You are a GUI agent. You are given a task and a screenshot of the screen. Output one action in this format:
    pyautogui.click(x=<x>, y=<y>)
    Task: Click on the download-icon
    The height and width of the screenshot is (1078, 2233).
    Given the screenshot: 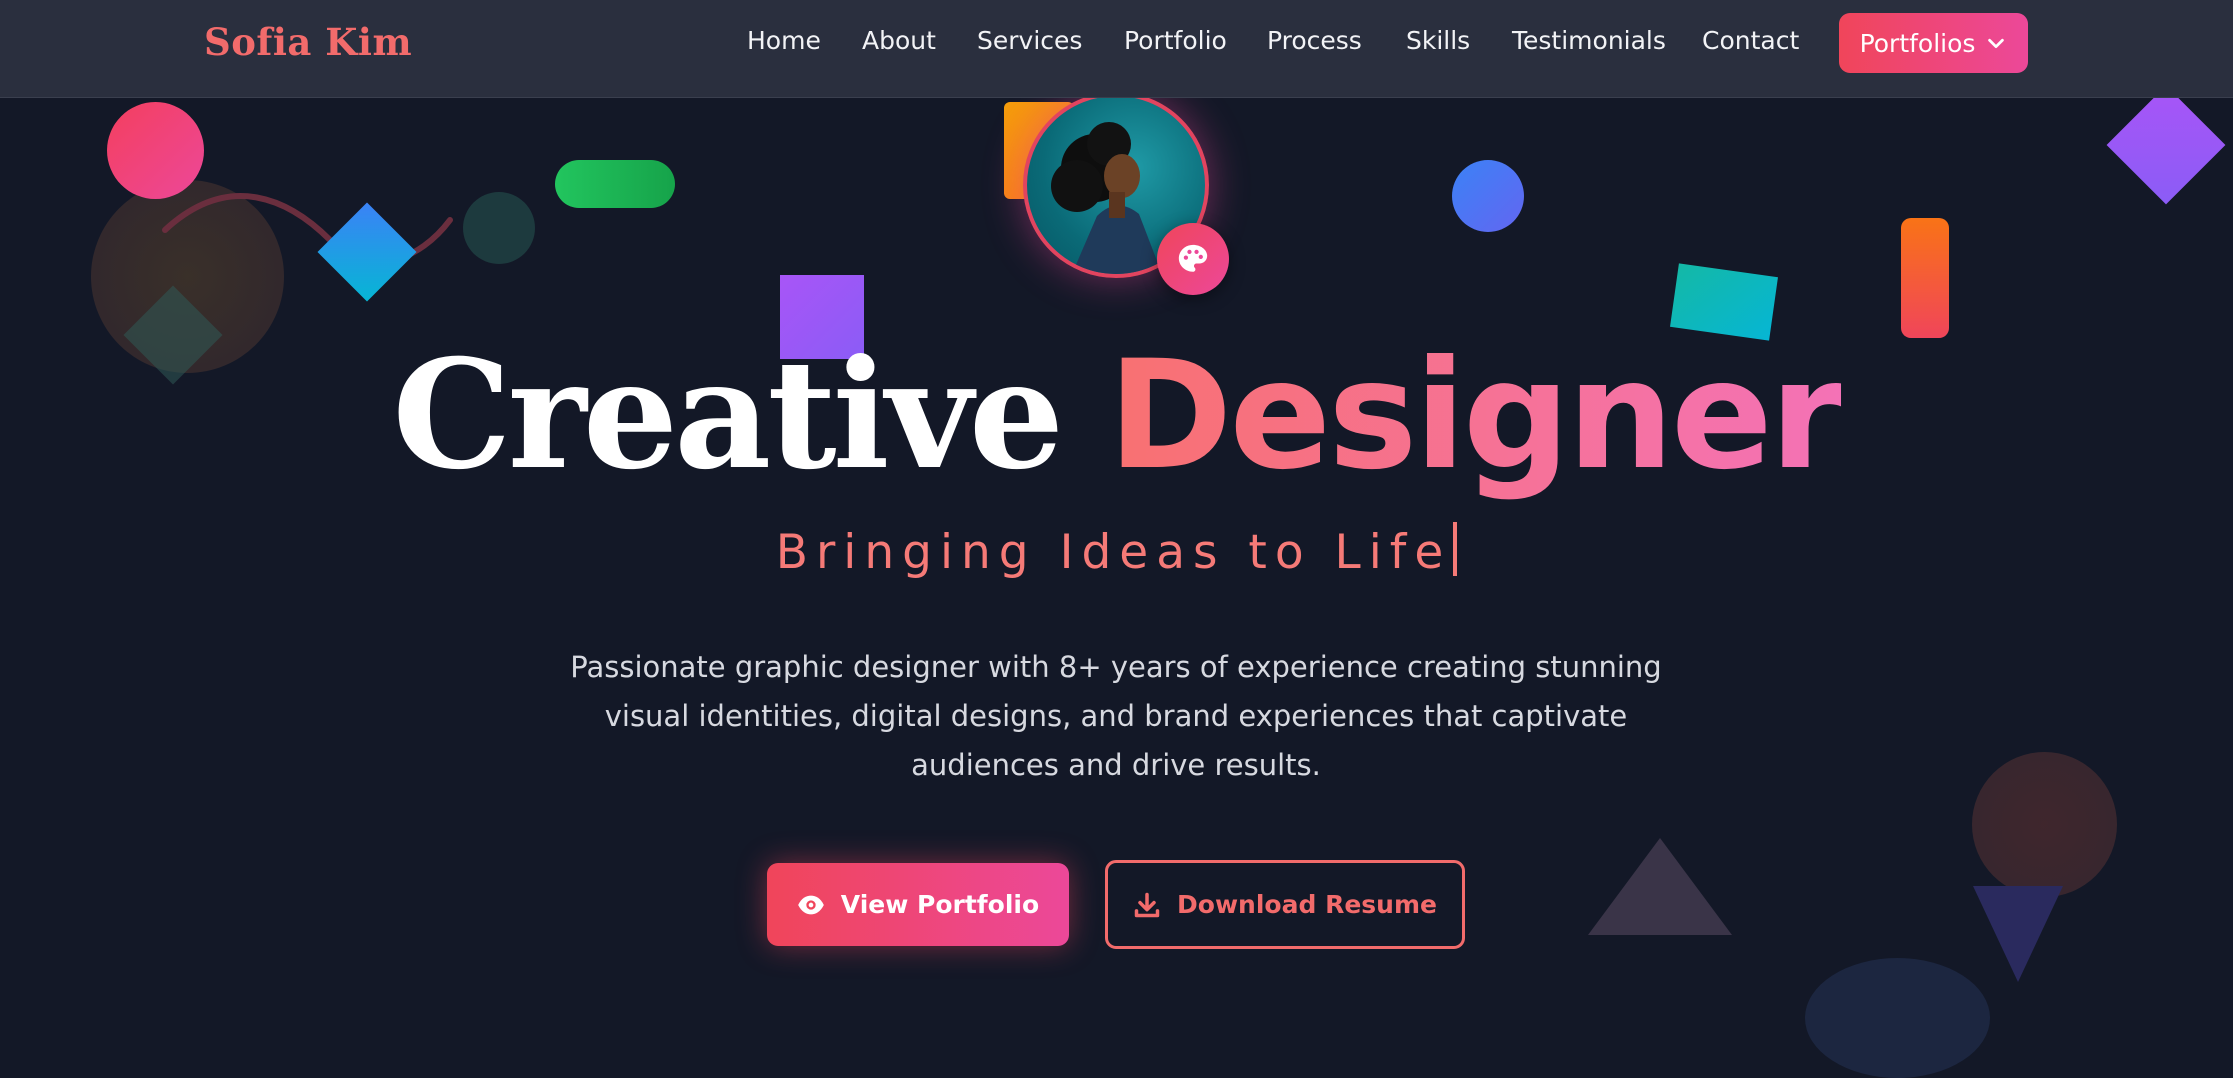 What is the action you would take?
    pyautogui.click(x=1147, y=904)
    